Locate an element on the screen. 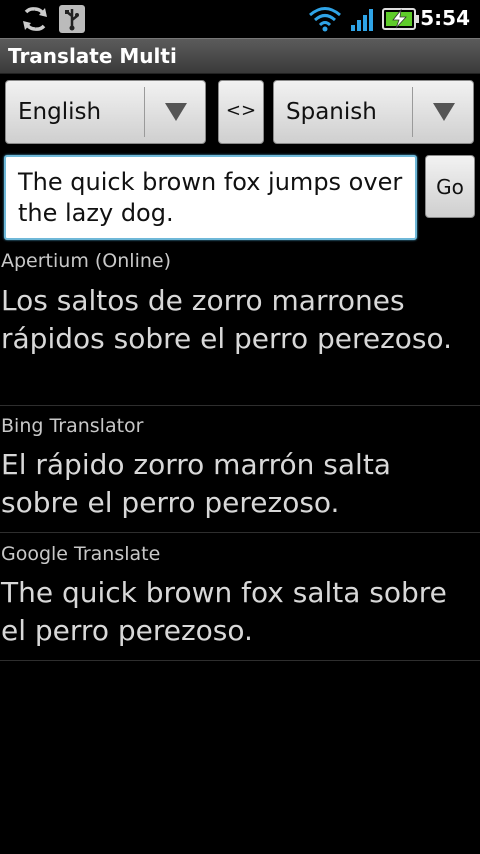  usb-icon is located at coordinates (72, 21).